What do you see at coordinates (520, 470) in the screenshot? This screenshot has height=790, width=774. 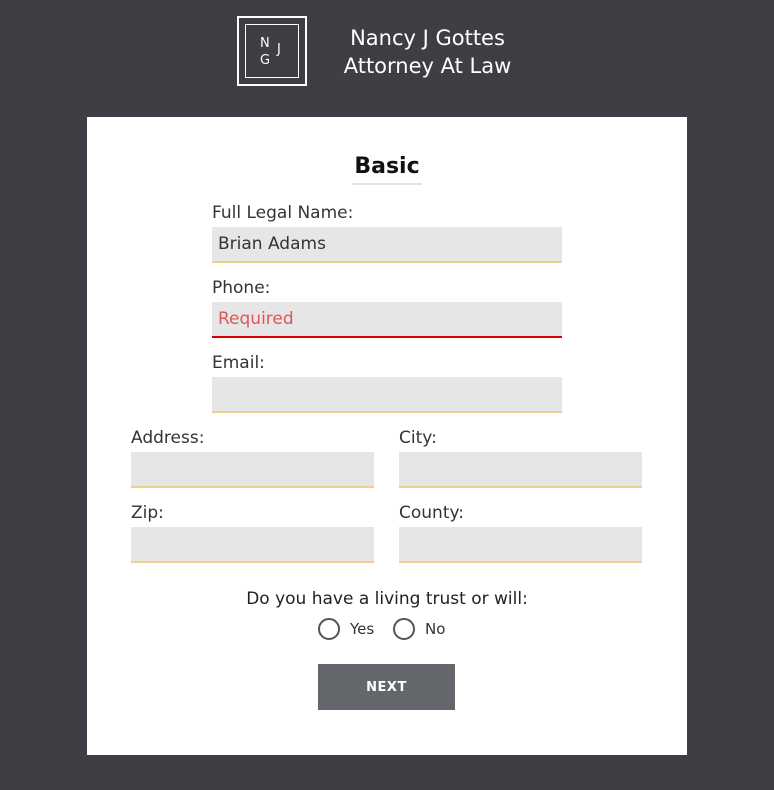 I see `city-input` at bounding box center [520, 470].